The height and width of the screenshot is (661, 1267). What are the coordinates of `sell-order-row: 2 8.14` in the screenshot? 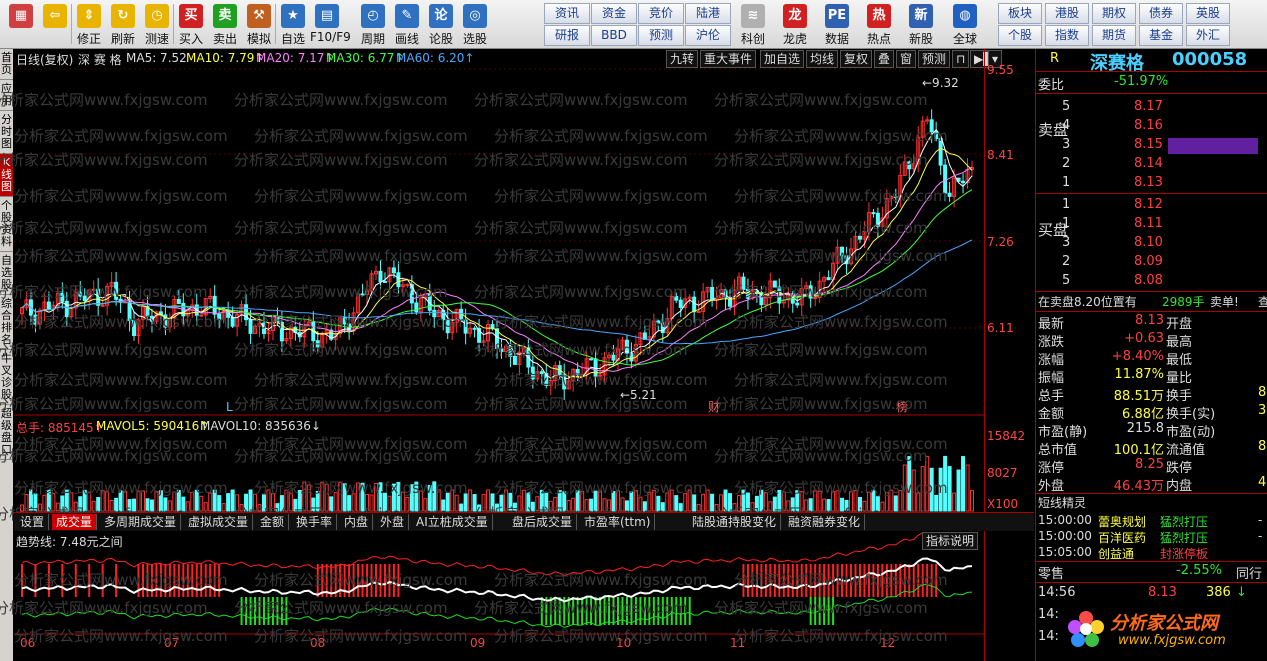 It's located at (1151, 165).